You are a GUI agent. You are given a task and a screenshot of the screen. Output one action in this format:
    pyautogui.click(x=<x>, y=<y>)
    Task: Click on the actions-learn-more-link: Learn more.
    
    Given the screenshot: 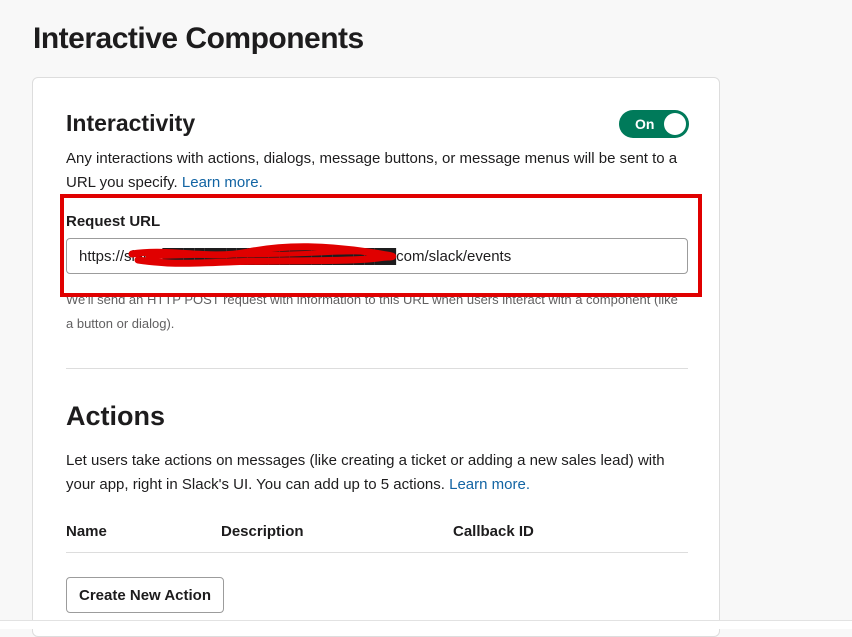 What is the action you would take?
    pyautogui.click(x=489, y=484)
    